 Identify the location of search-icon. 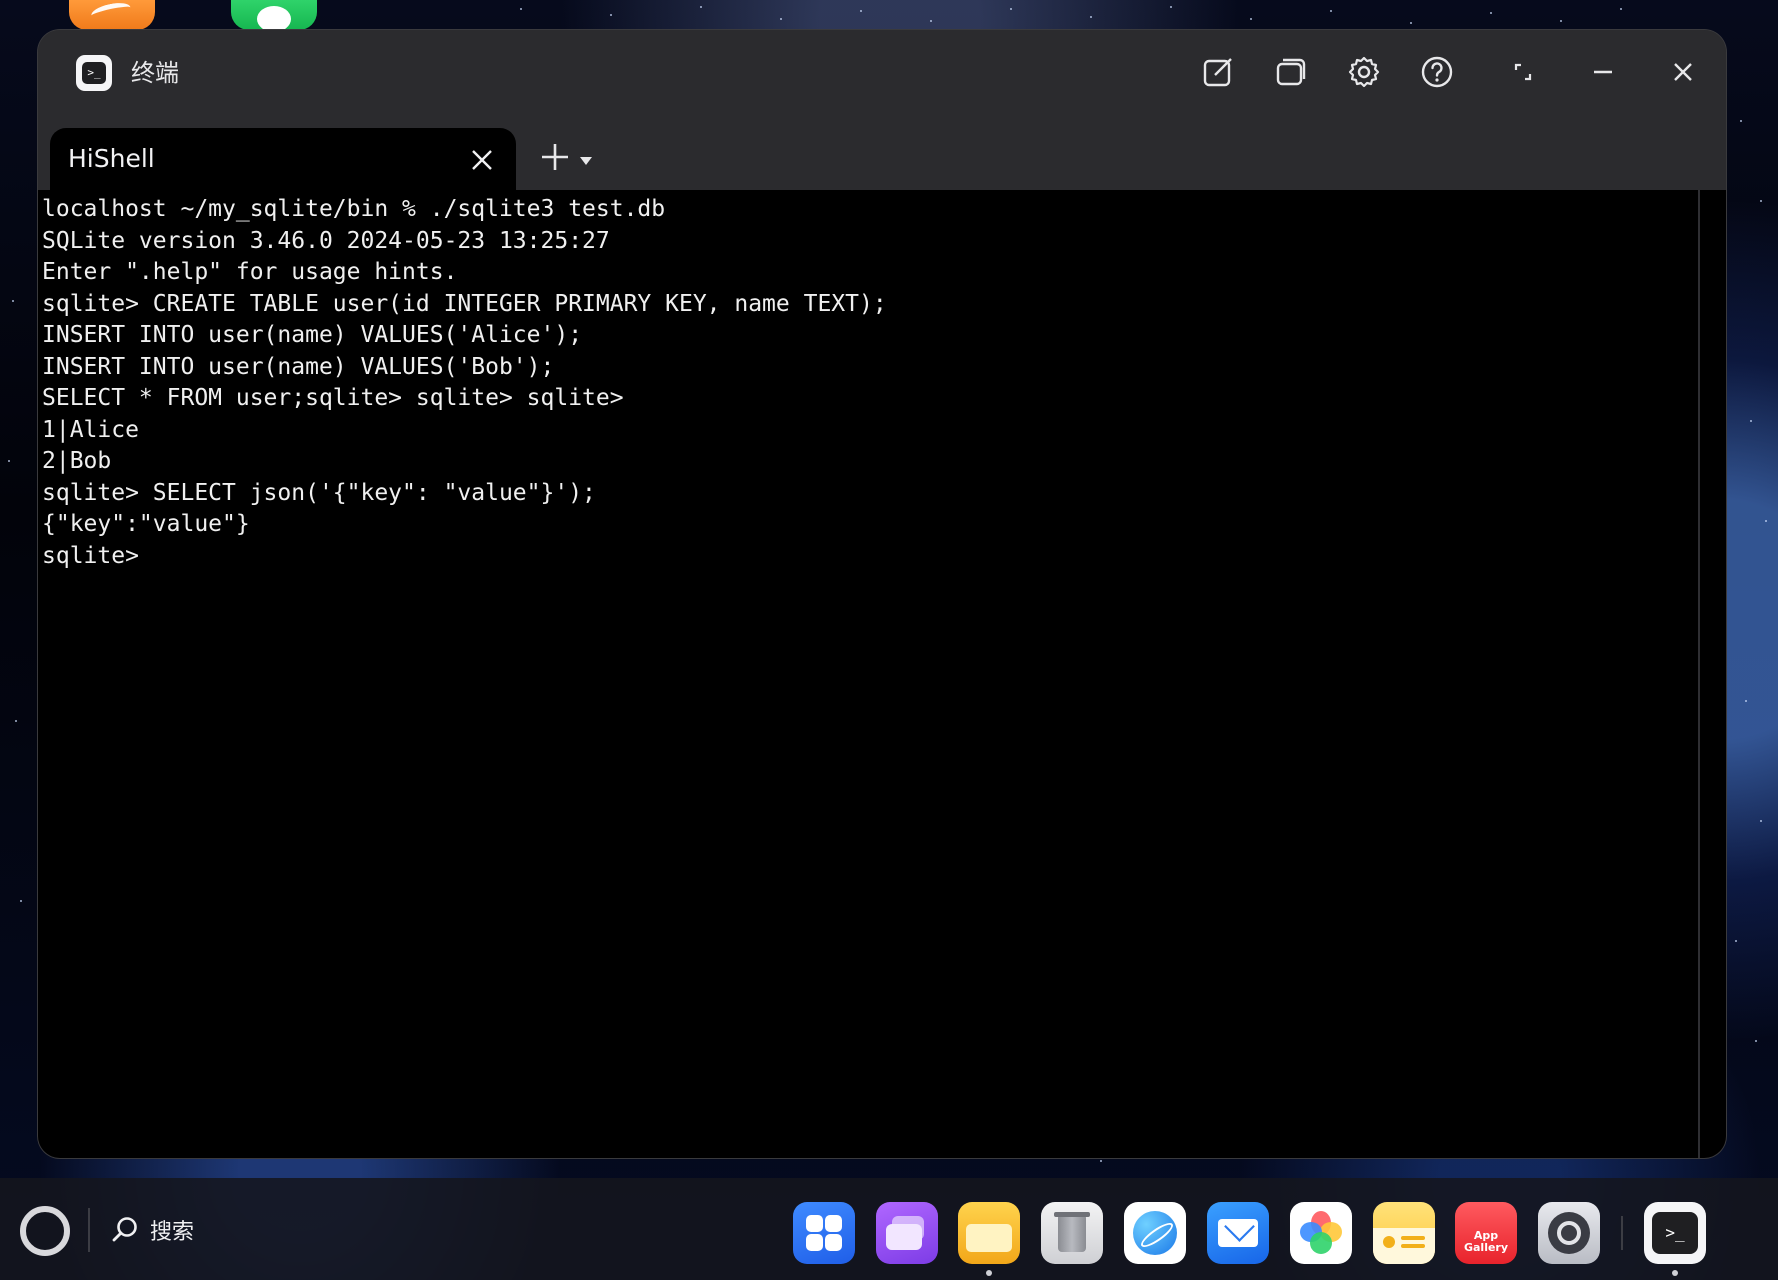
(124, 1229).